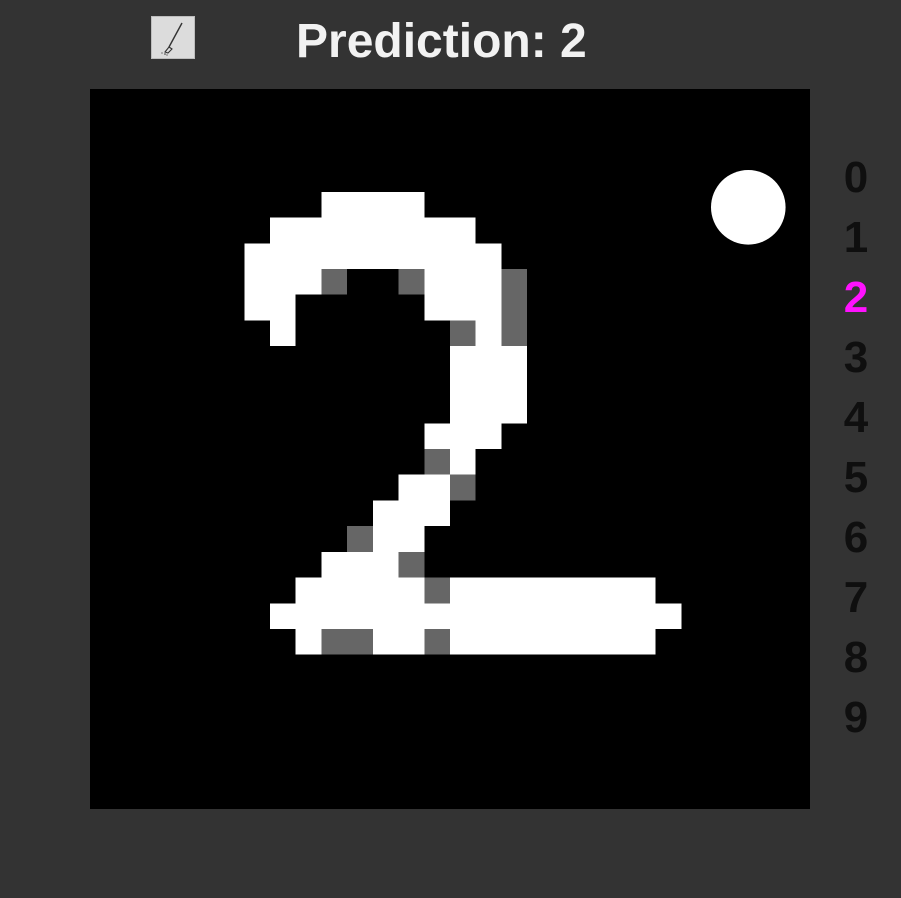 The width and height of the screenshot is (901, 898). Describe the element at coordinates (748, 207) in the screenshot. I see `brush-cursor` at that location.